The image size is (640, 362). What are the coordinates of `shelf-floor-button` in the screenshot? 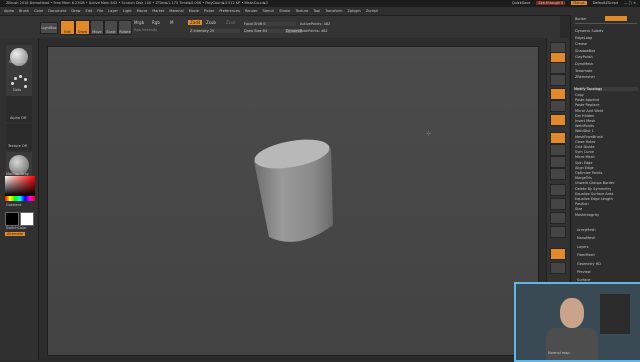 It's located at (558, 106).